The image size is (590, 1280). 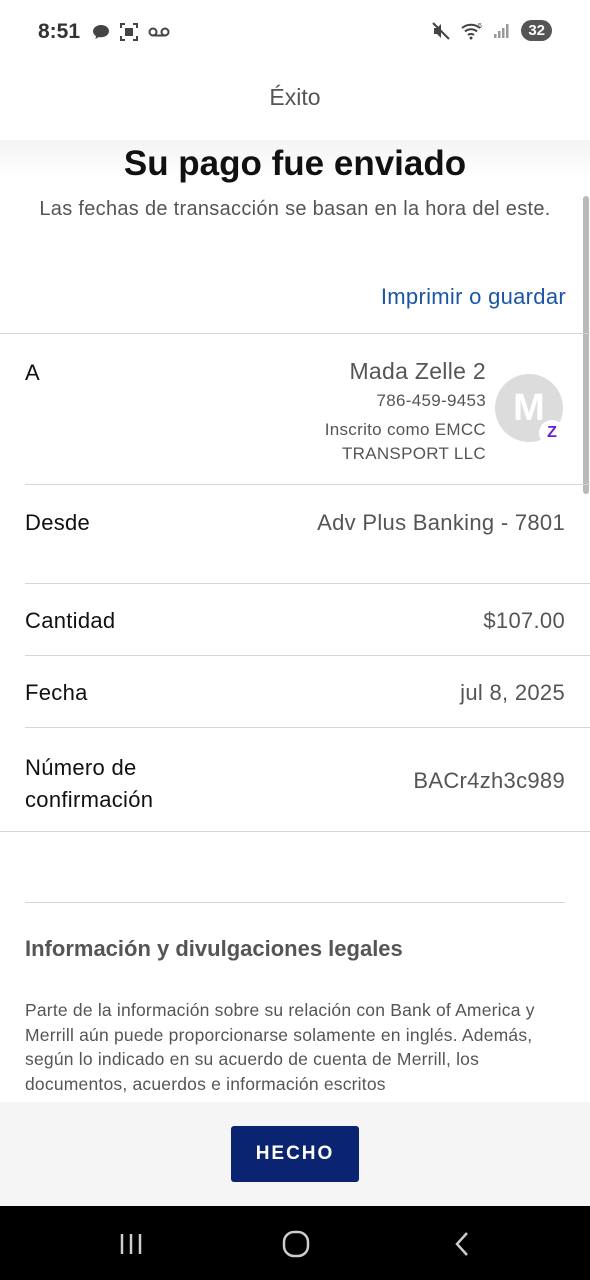 I want to click on from-label: Desde, so click(x=58, y=522).